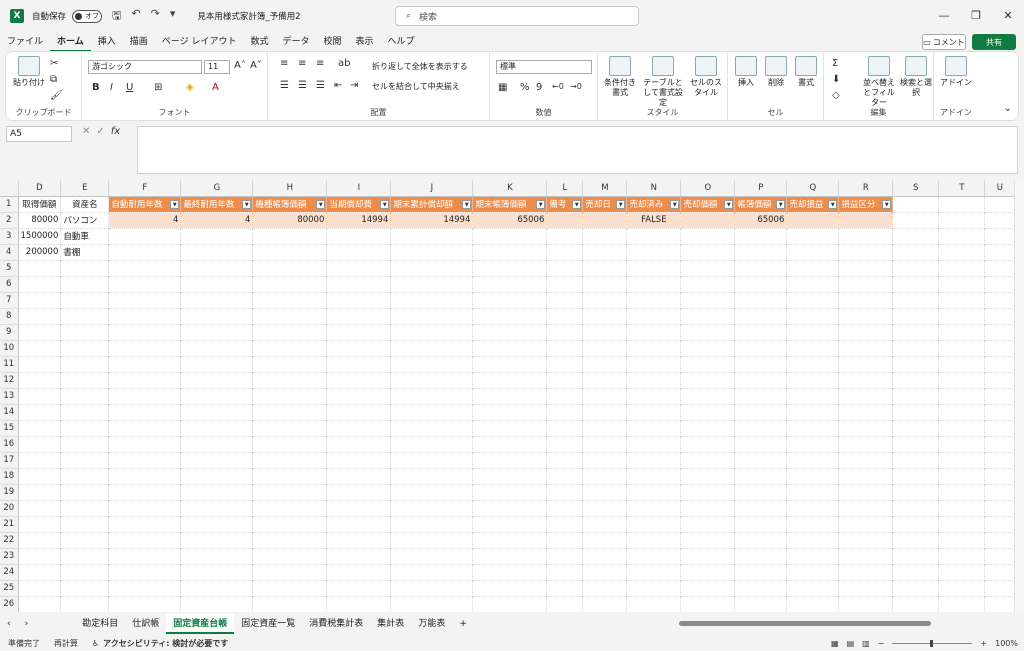 This screenshot has height=651, width=1024. Describe the element at coordinates (813, 188) in the screenshot. I see `column-header: Q` at that location.